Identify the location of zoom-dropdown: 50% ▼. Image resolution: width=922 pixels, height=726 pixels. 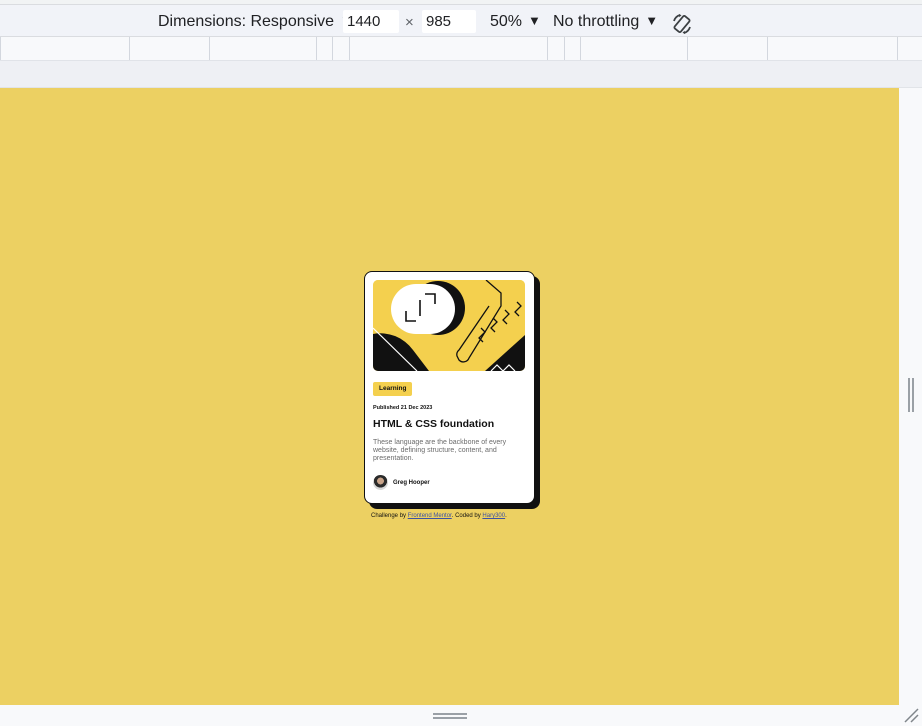
(515, 21).